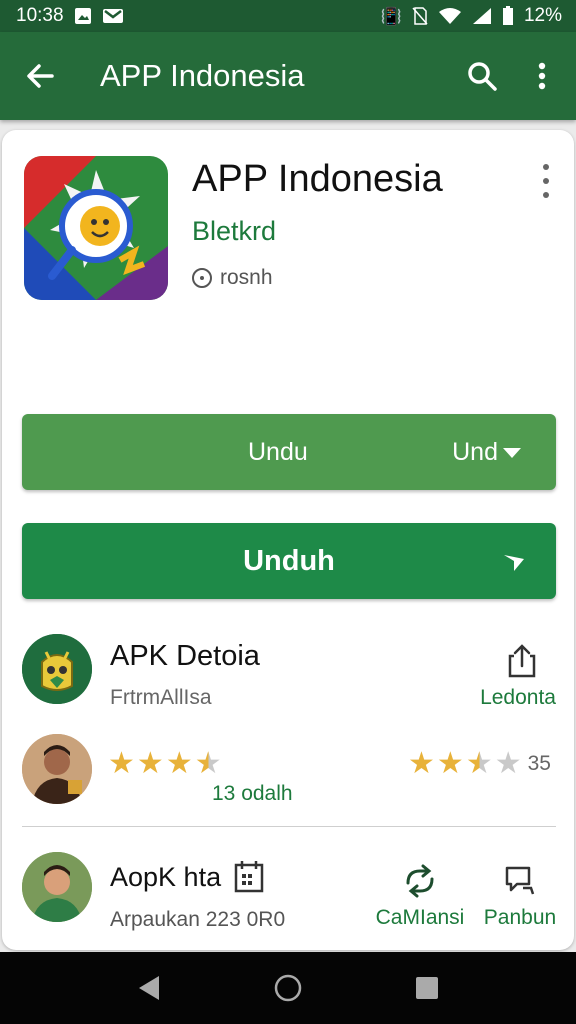  I want to click on signal-icon, so click(481, 16).